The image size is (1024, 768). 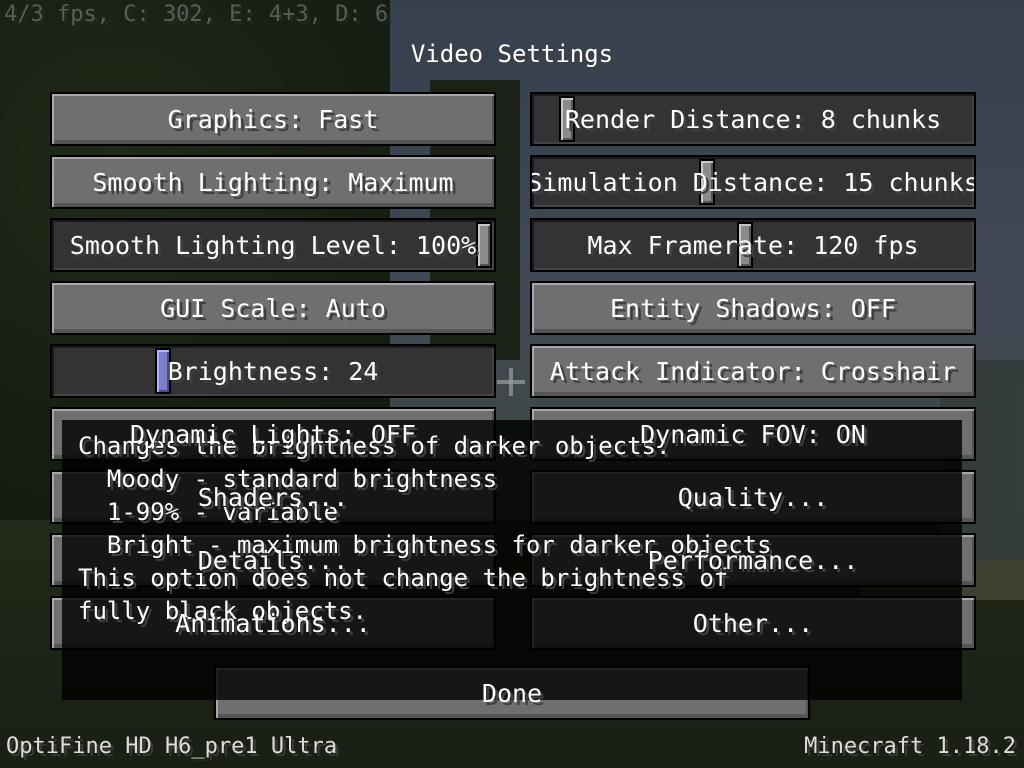 I want to click on attack-indicator-label: Attack Indicator: Crosshair, so click(x=753, y=371).